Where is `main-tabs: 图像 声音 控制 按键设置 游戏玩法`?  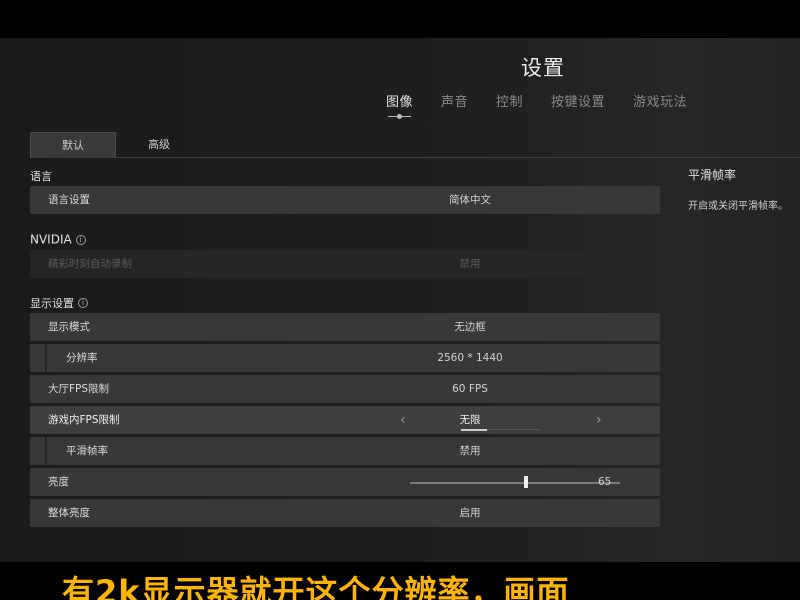 main-tabs: 图像 声音 控制 按键设置 游戏玩法 is located at coordinates (536, 105).